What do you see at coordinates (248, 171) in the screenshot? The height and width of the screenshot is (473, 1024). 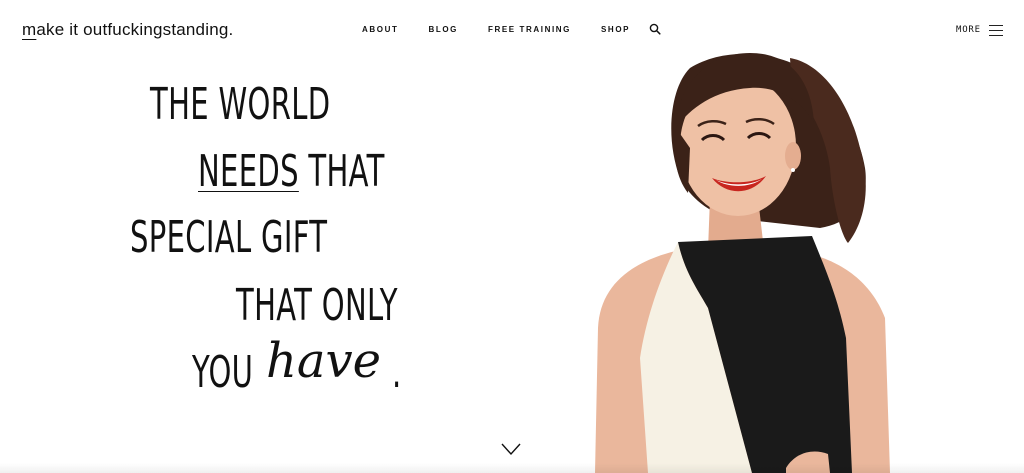 I see `headline-underlined-word: NEEDS` at bounding box center [248, 171].